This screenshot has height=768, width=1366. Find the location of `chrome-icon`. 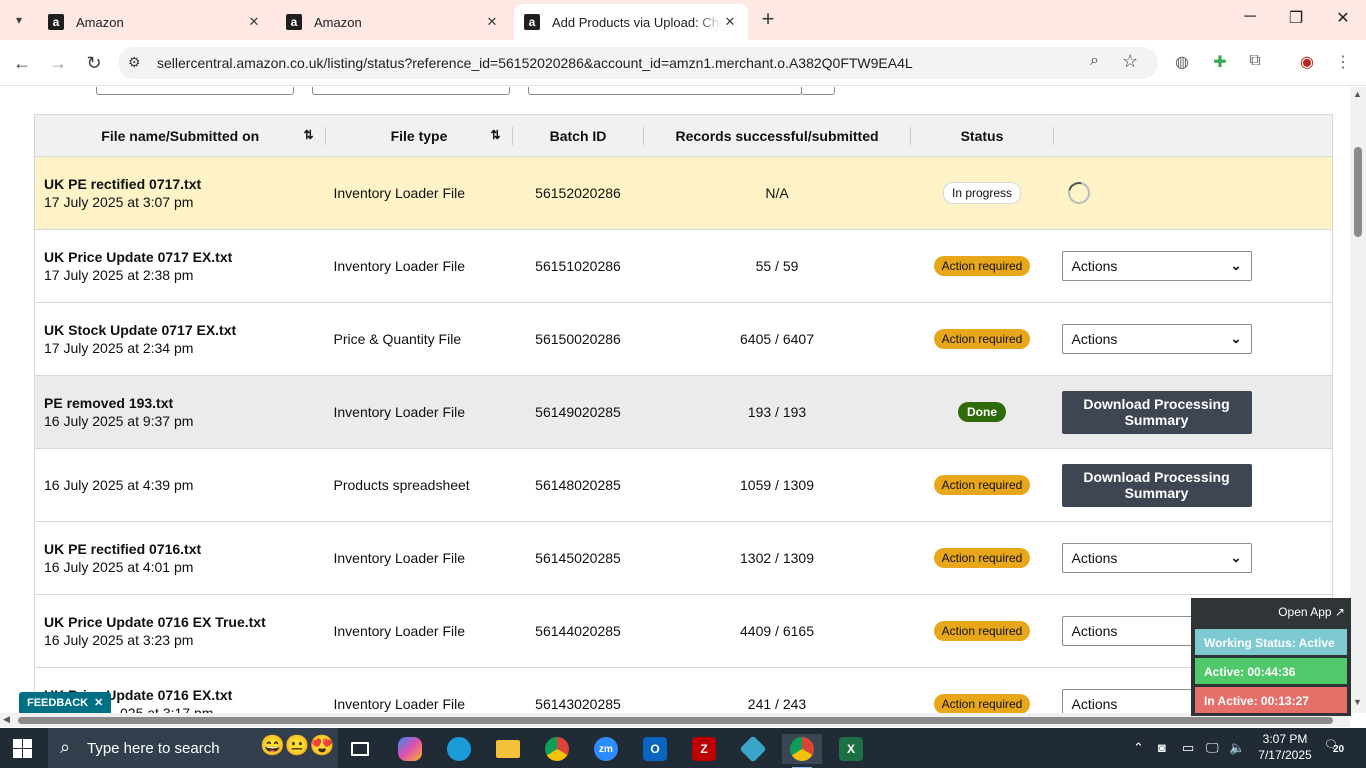

chrome-icon is located at coordinates (557, 749).